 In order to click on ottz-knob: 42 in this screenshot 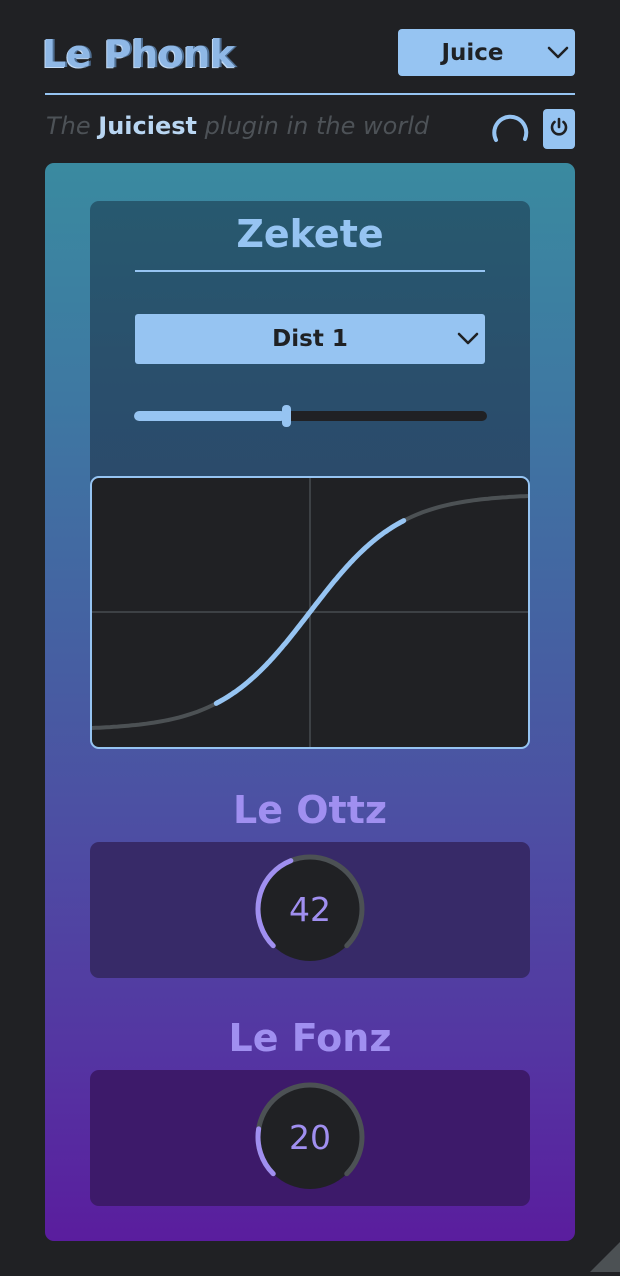, I will do `click(310, 909)`.